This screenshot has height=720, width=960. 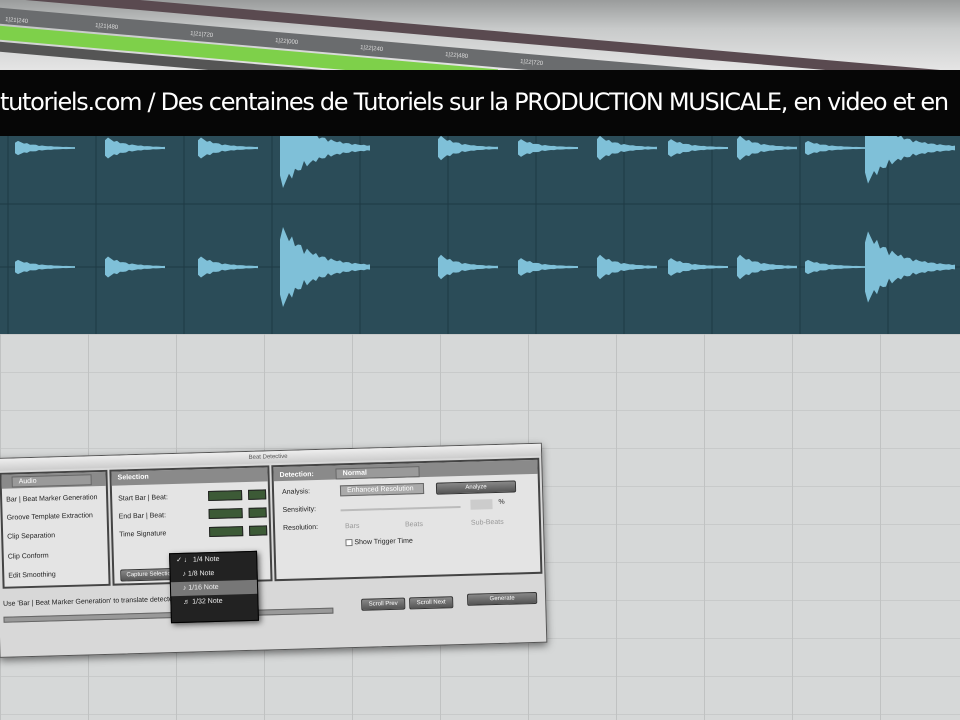 What do you see at coordinates (226, 532) in the screenshot?
I see `time-sig-field` at bounding box center [226, 532].